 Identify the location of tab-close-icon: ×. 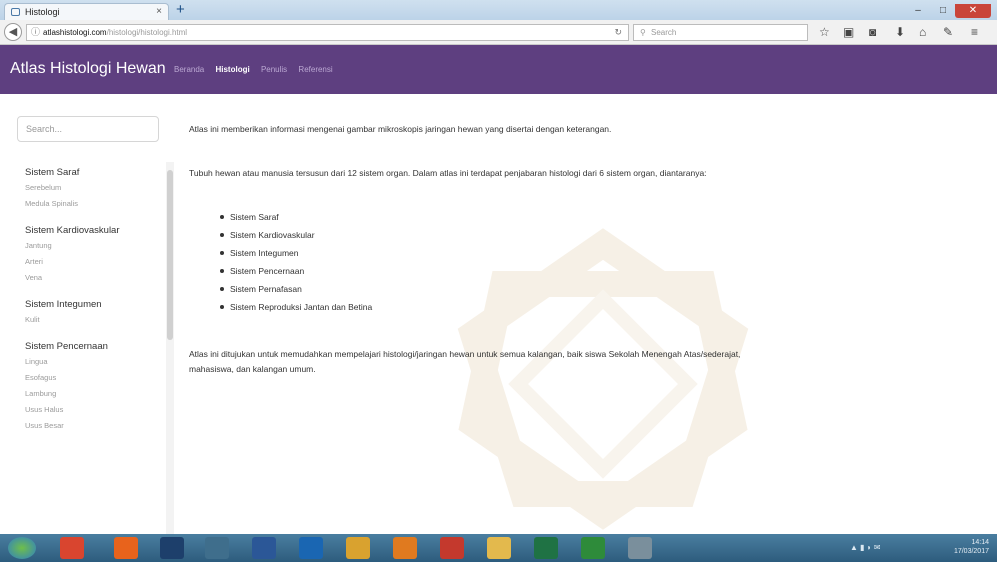
(159, 12).